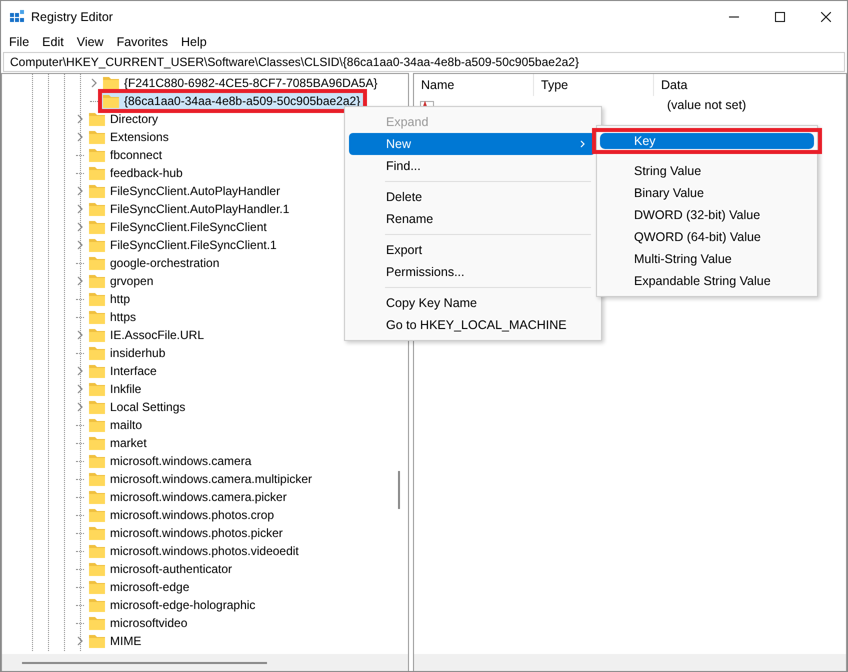 The image size is (848, 672). I want to click on column-header: Name, so click(474, 85).